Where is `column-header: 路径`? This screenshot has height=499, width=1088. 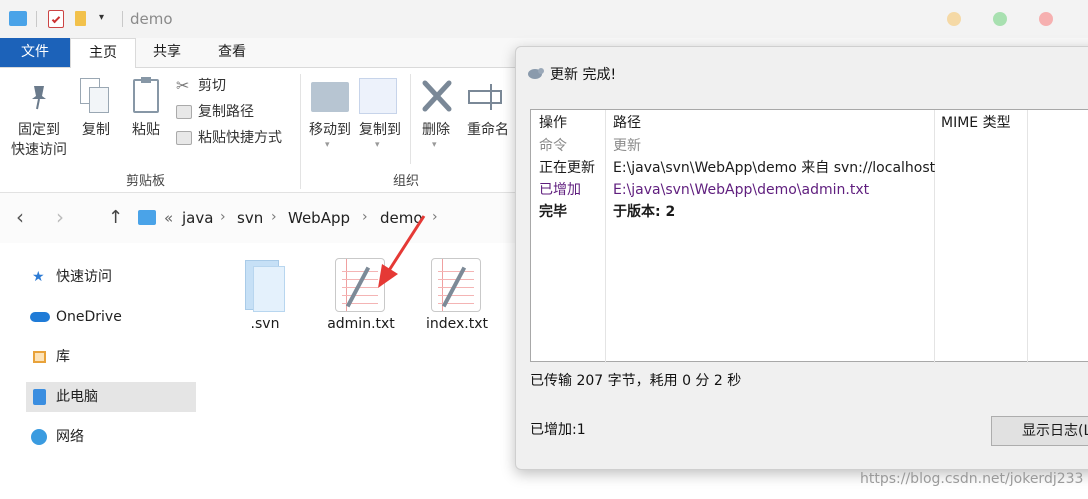
column-header: 路径 is located at coordinates (627, 123).